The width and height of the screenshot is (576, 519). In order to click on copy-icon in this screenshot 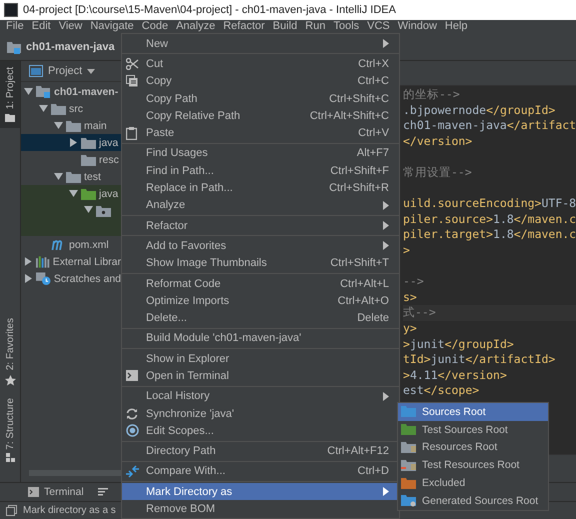, I will do `click(132, 81)`.